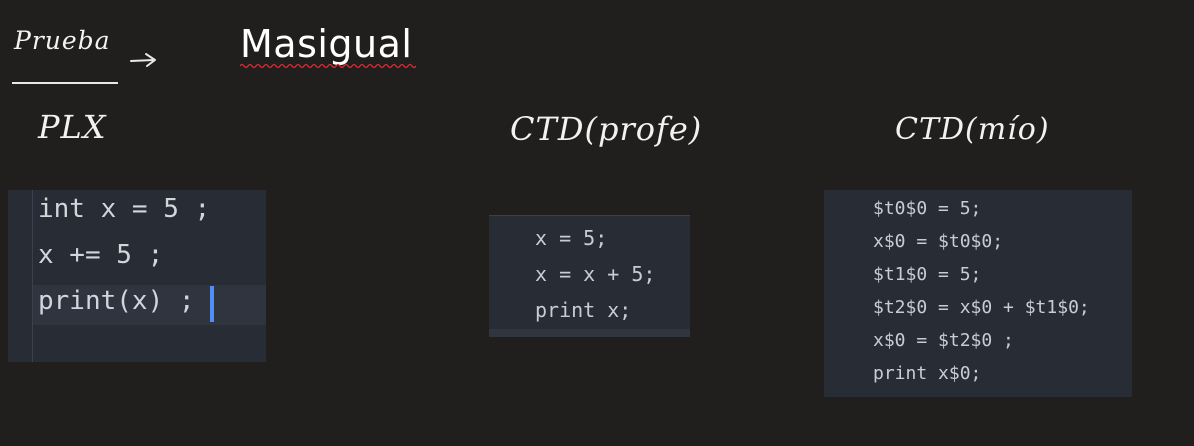 Image resolution: width=1194 pixels, height=446 pixels. I want to click on code-line: x += 5 ;, so click(100, 255).